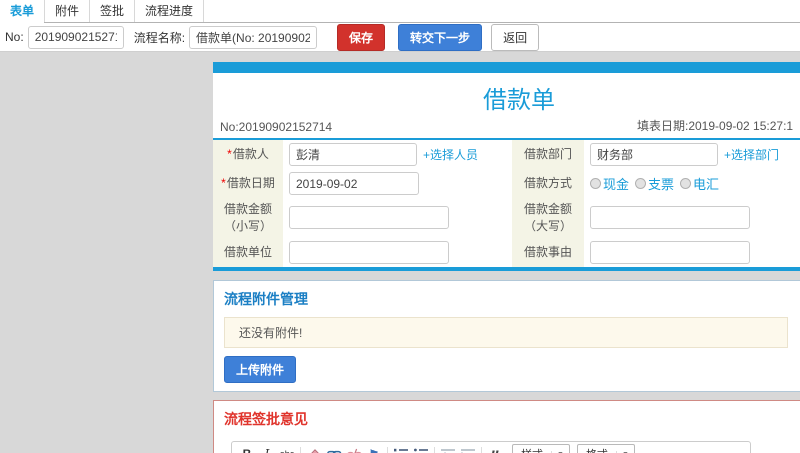  What do you see at coordinates (266, 298) in the screenshot?
I see `attachments-title: 流程附件管理` at bounding box center [266, 298].